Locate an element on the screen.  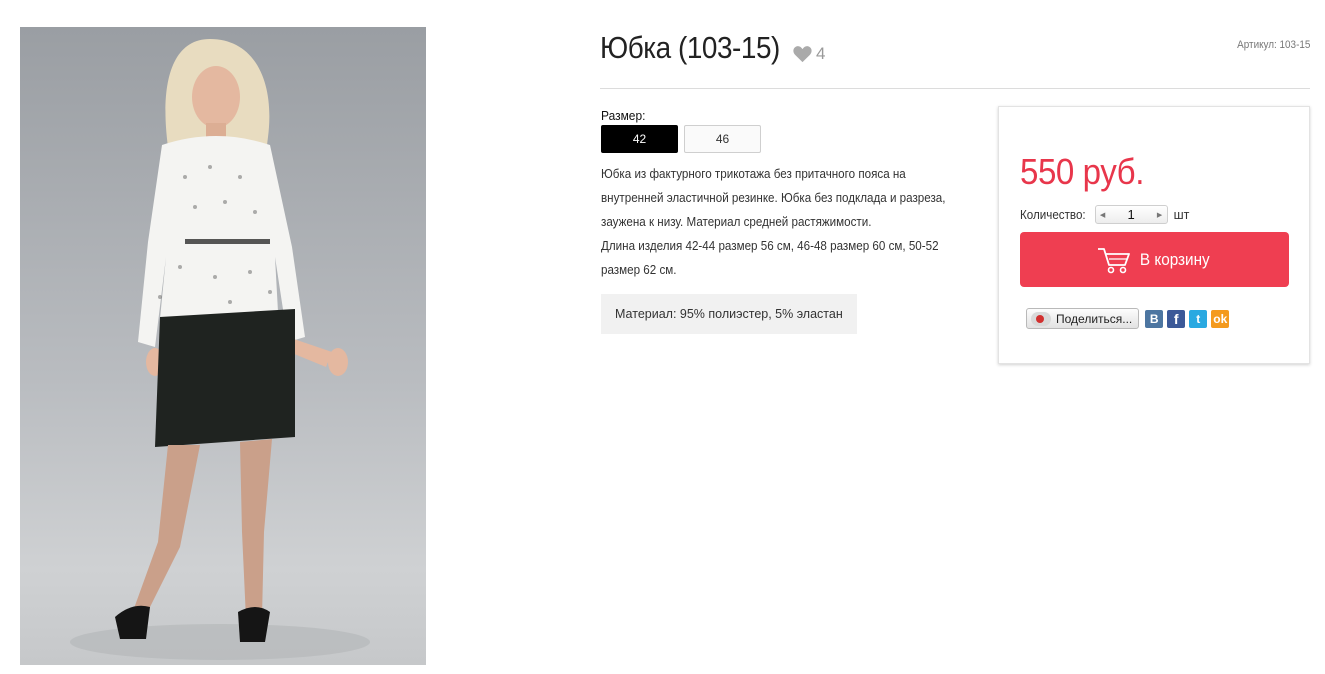
share-row: Поделиться... B f t ok is located at coordinates (1128, 318).